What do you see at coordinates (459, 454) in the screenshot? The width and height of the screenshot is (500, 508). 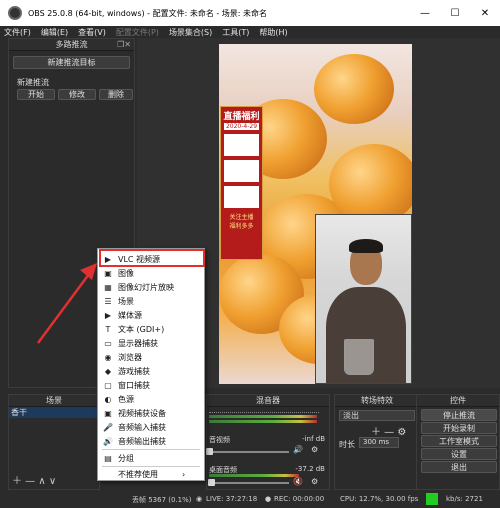 I see `settings-button: 设置` at bounding box center [459, 454].